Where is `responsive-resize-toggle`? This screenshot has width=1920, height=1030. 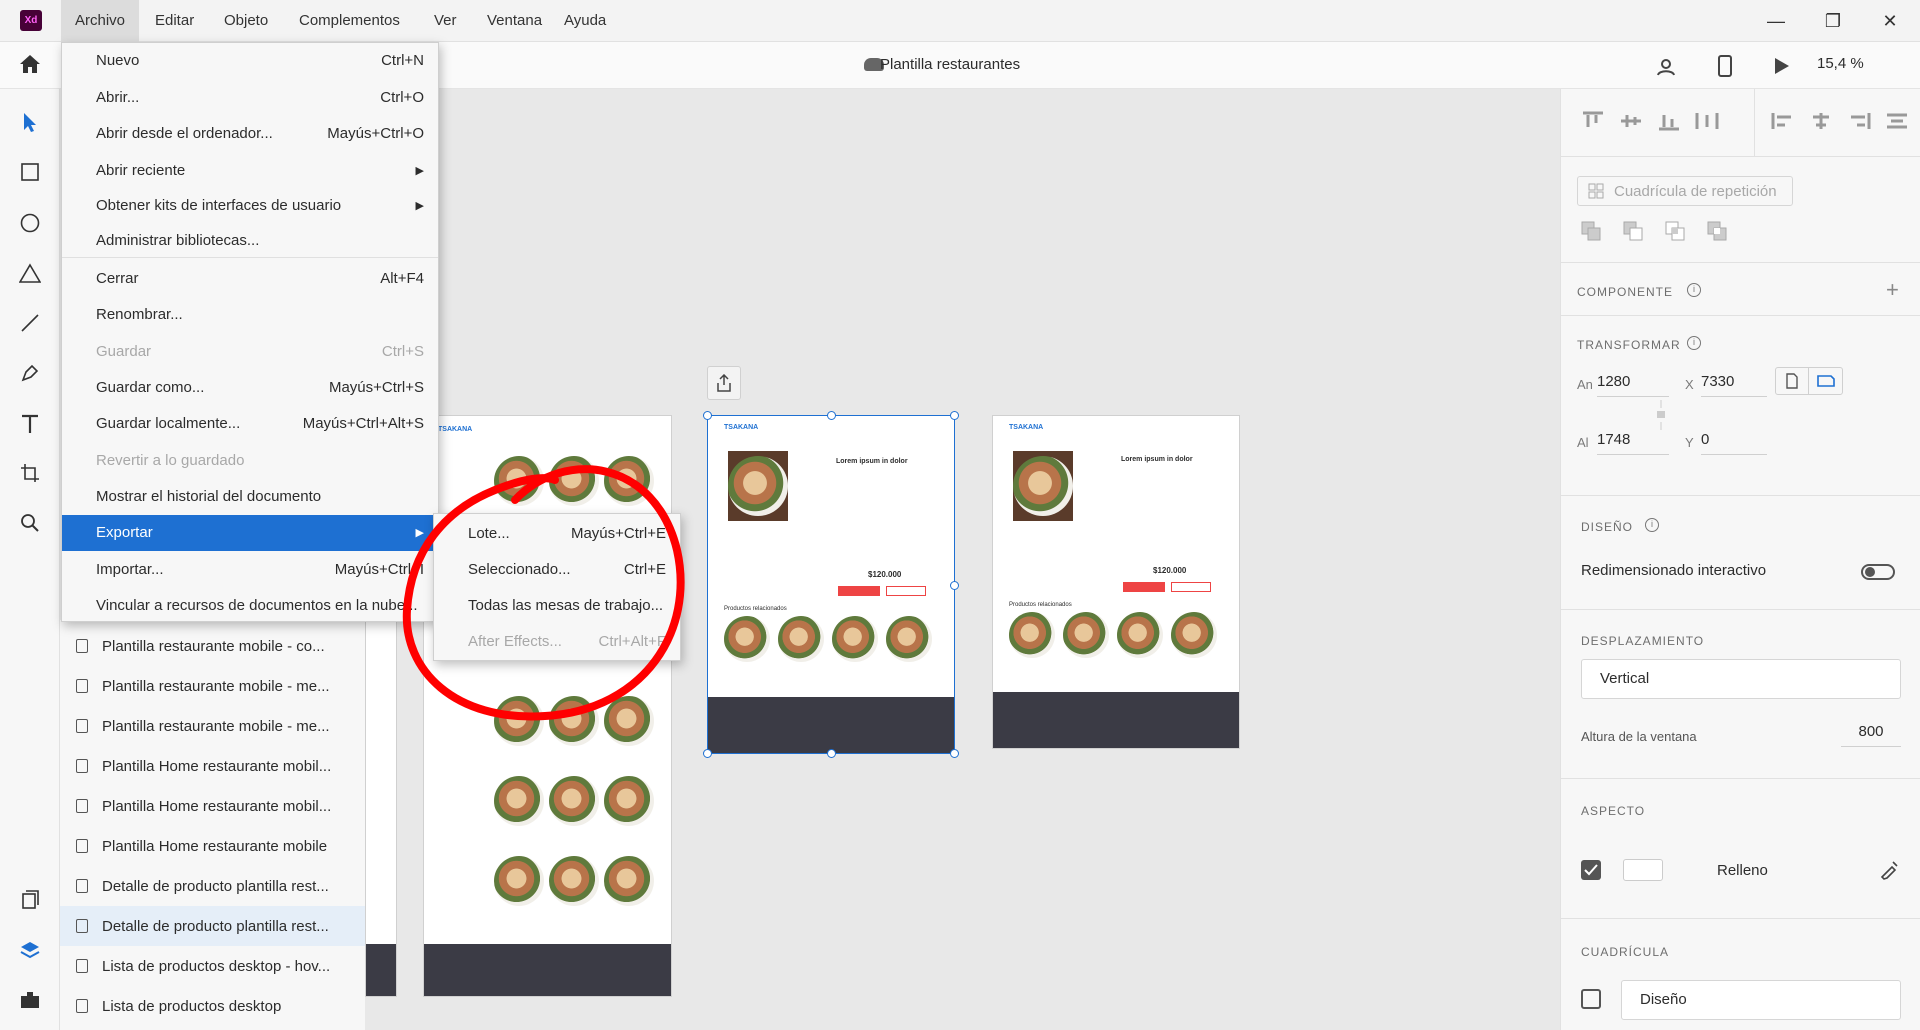 responsive-resize-toggle is located at coordinates (1878, 572).